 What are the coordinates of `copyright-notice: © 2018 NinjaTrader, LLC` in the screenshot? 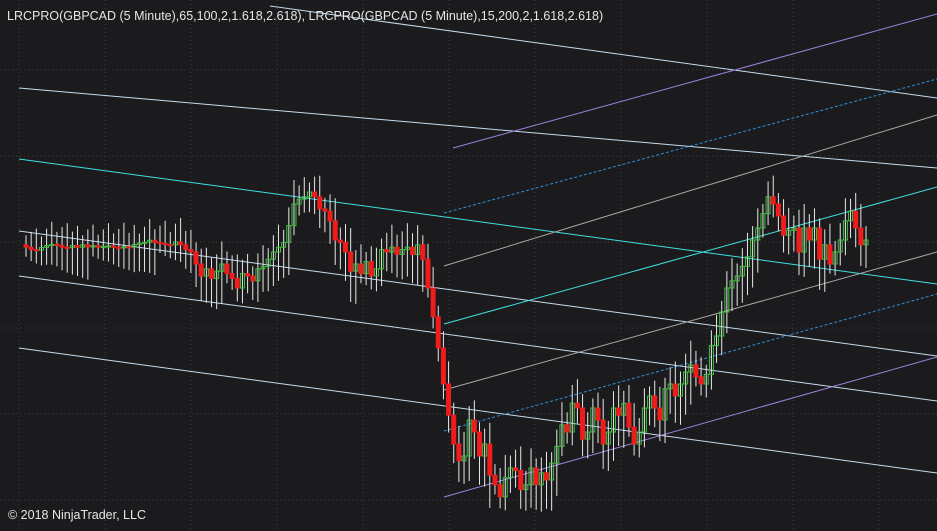 It's located at (77, 515).